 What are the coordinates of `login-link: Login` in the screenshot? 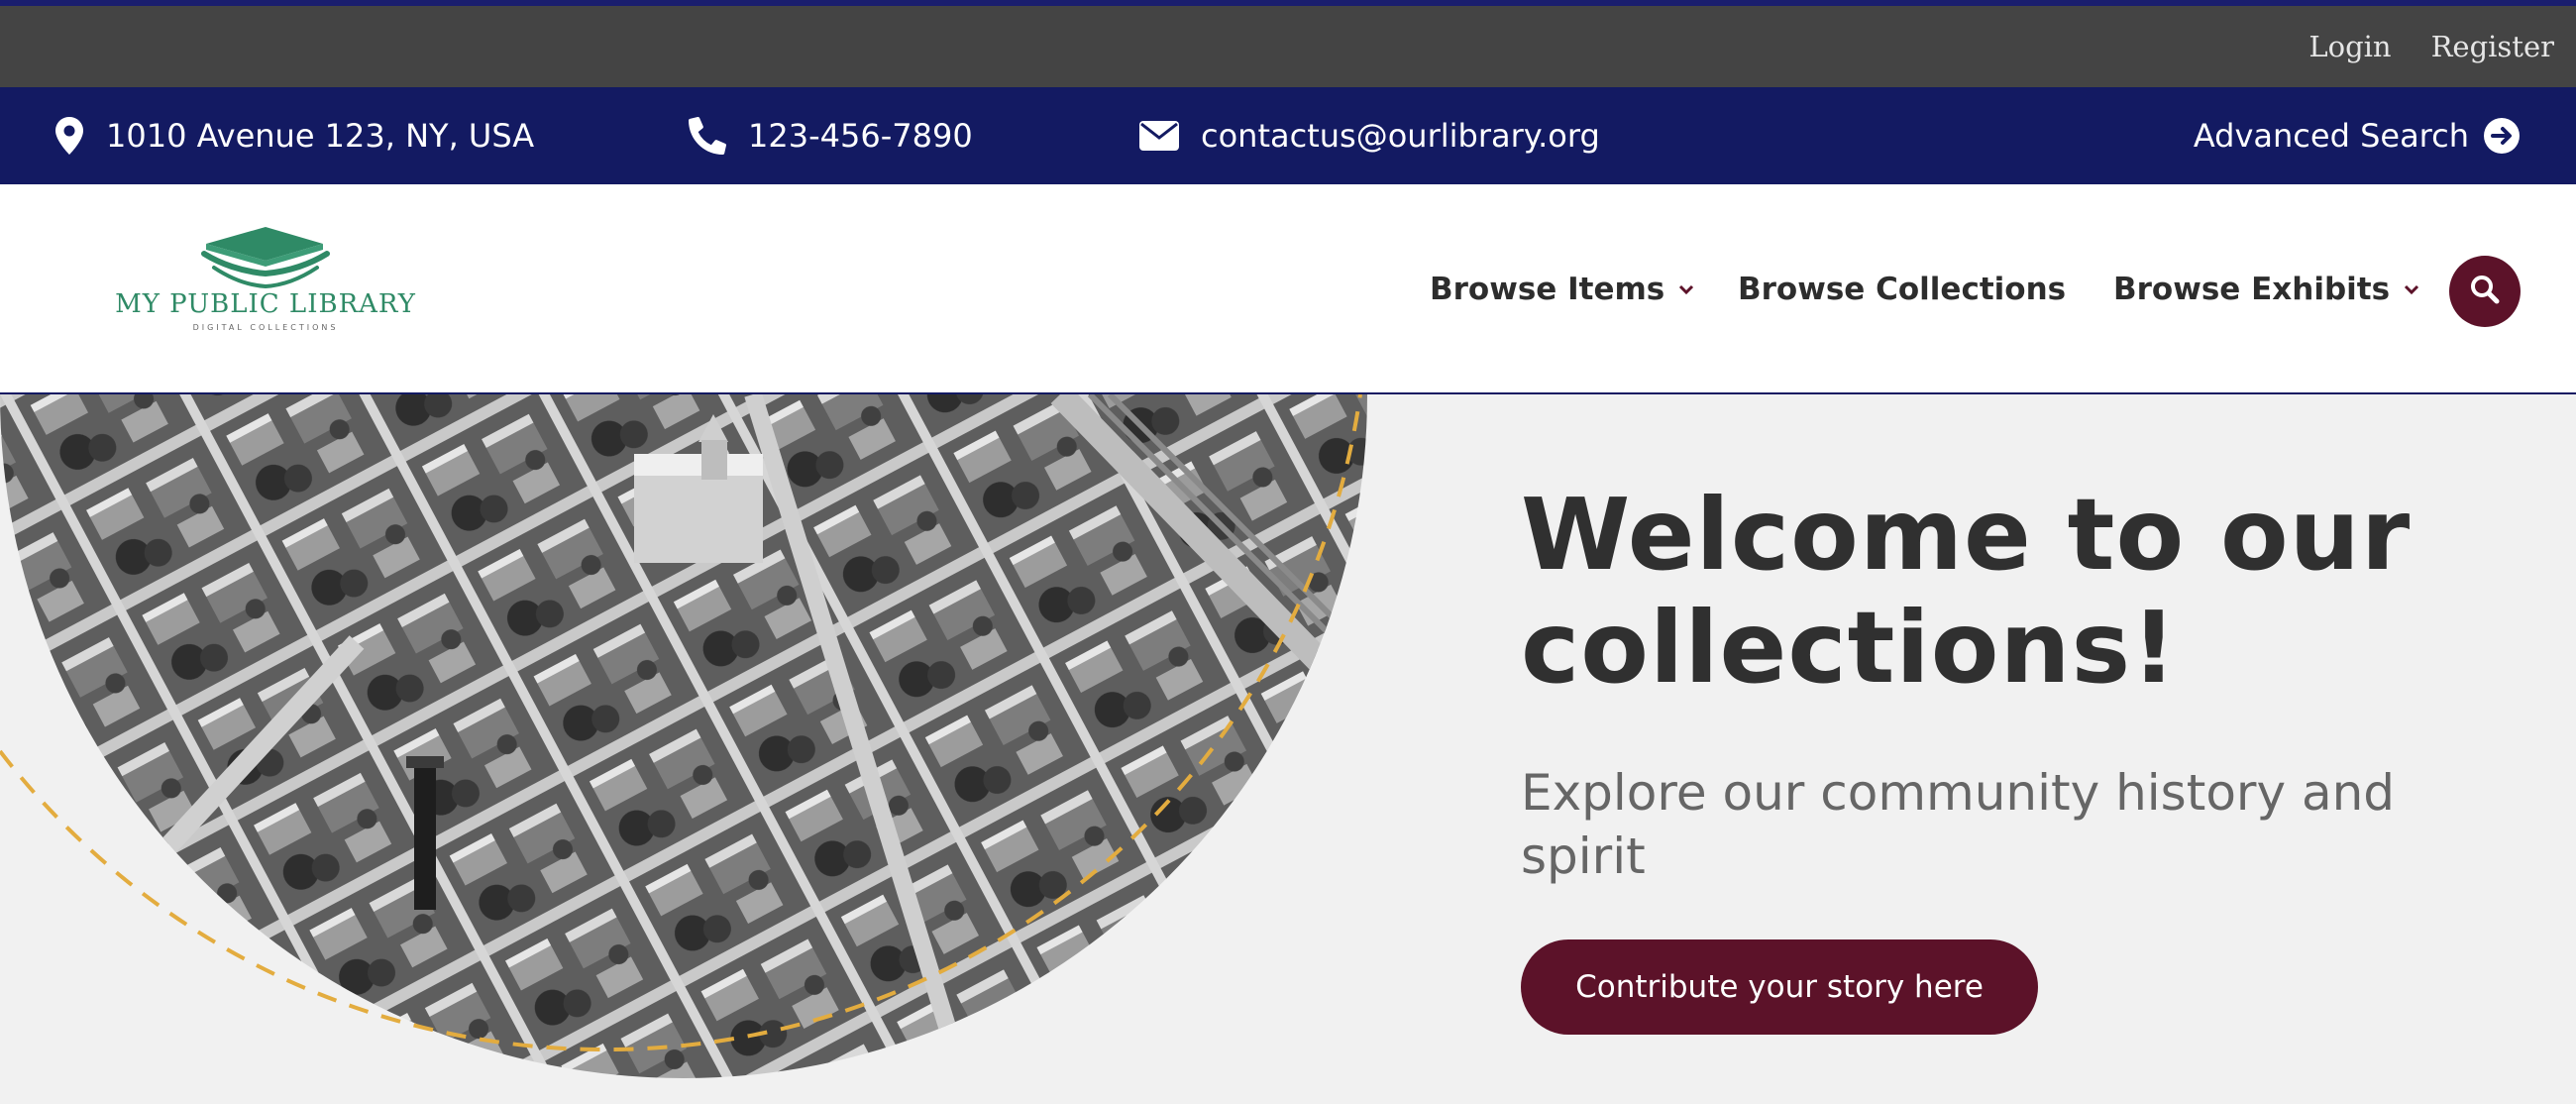 It's located at (2349, 46).